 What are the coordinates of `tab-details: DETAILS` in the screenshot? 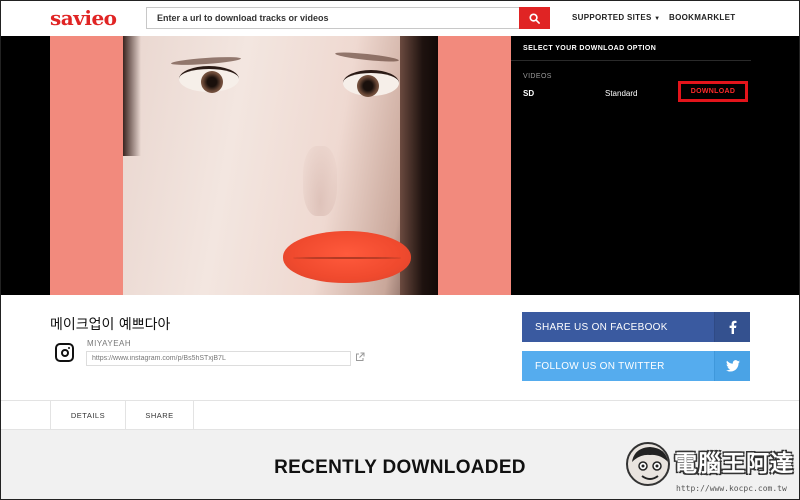 It's located at (88, 415).